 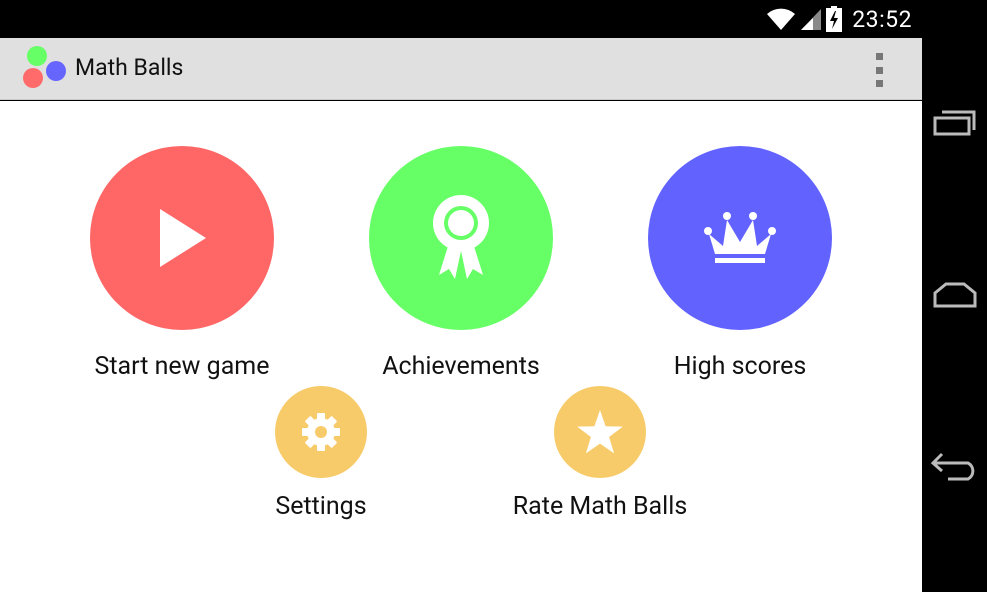 I want to click on action-bar: Math Balls, so click(x=461, y=69).